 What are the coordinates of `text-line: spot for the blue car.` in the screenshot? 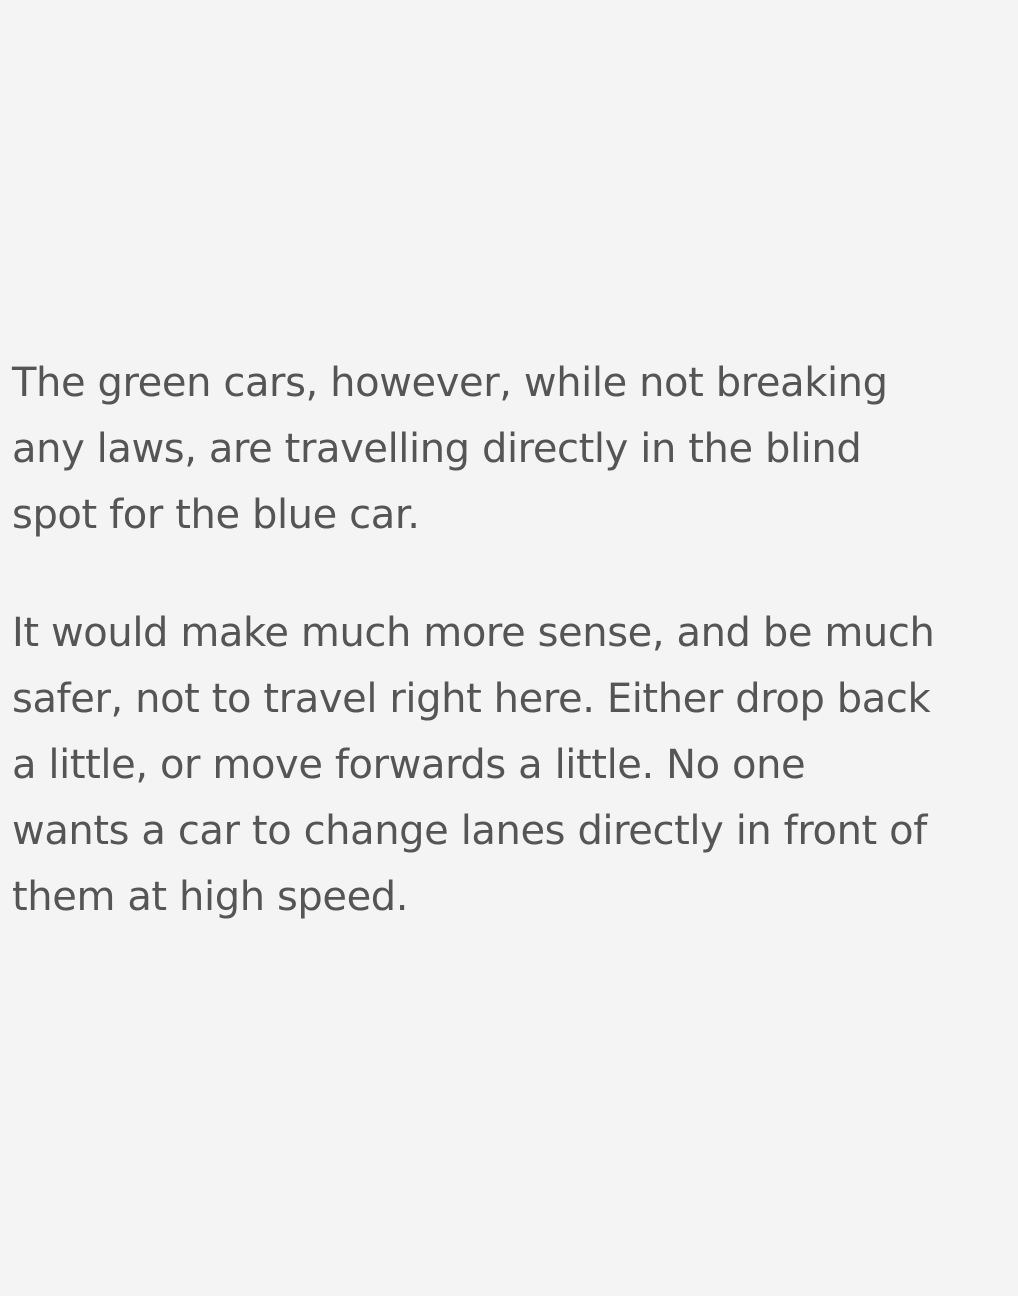 It's located at (216, 515).